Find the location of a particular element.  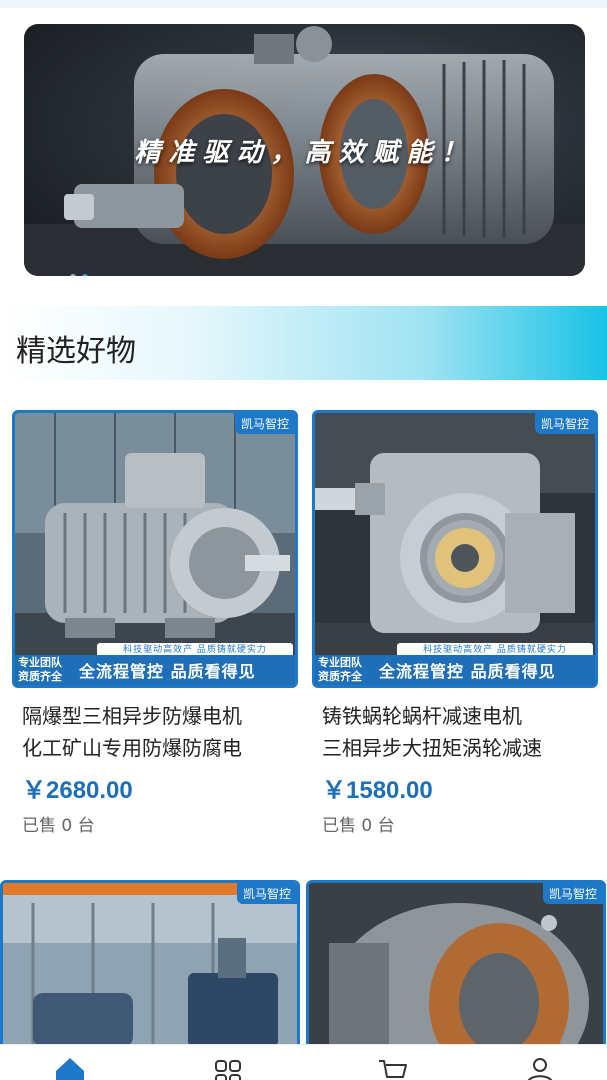

nav-cart is located at coordinates (392, 1067).